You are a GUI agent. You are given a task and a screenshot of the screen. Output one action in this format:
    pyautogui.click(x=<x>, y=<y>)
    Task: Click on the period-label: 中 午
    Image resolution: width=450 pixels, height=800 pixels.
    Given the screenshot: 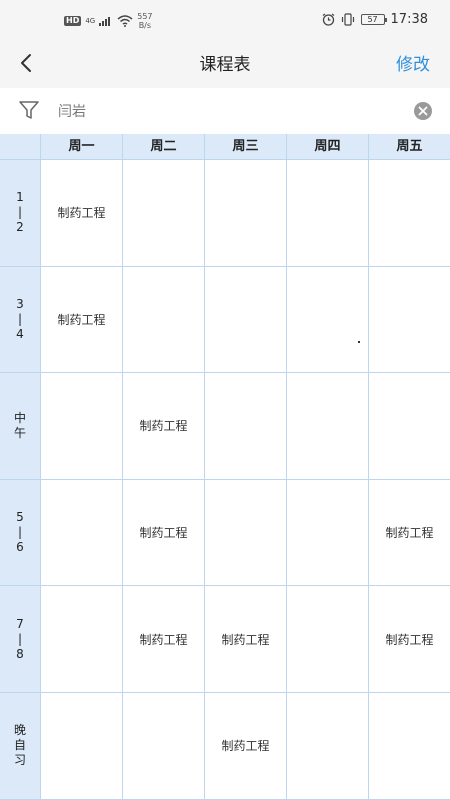 What is the action you would take?
    pyautogui.click(x=20, y=426)
    